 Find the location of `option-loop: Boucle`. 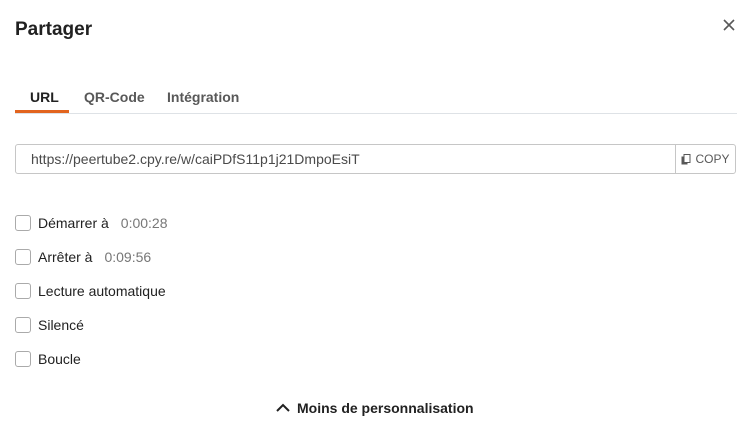

option-loop: Boucle is located at coordinates (48, 359).